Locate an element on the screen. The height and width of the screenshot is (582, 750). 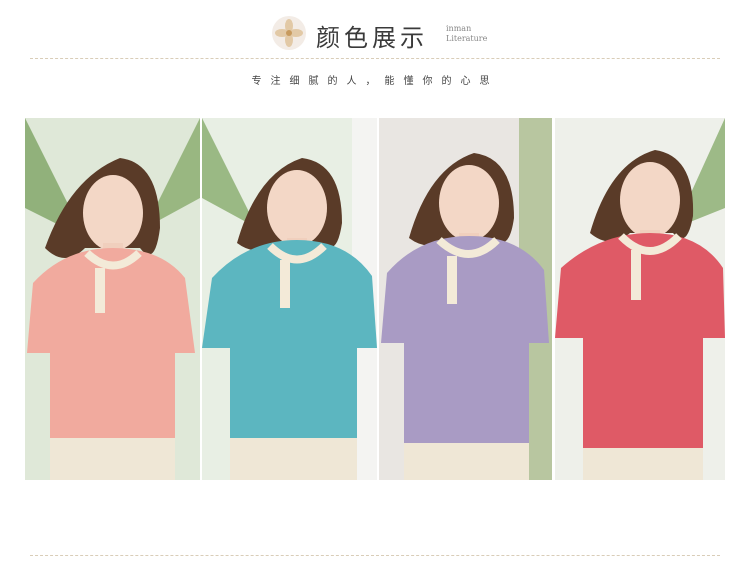
bottom-divider is located at coordinates (375, 555).